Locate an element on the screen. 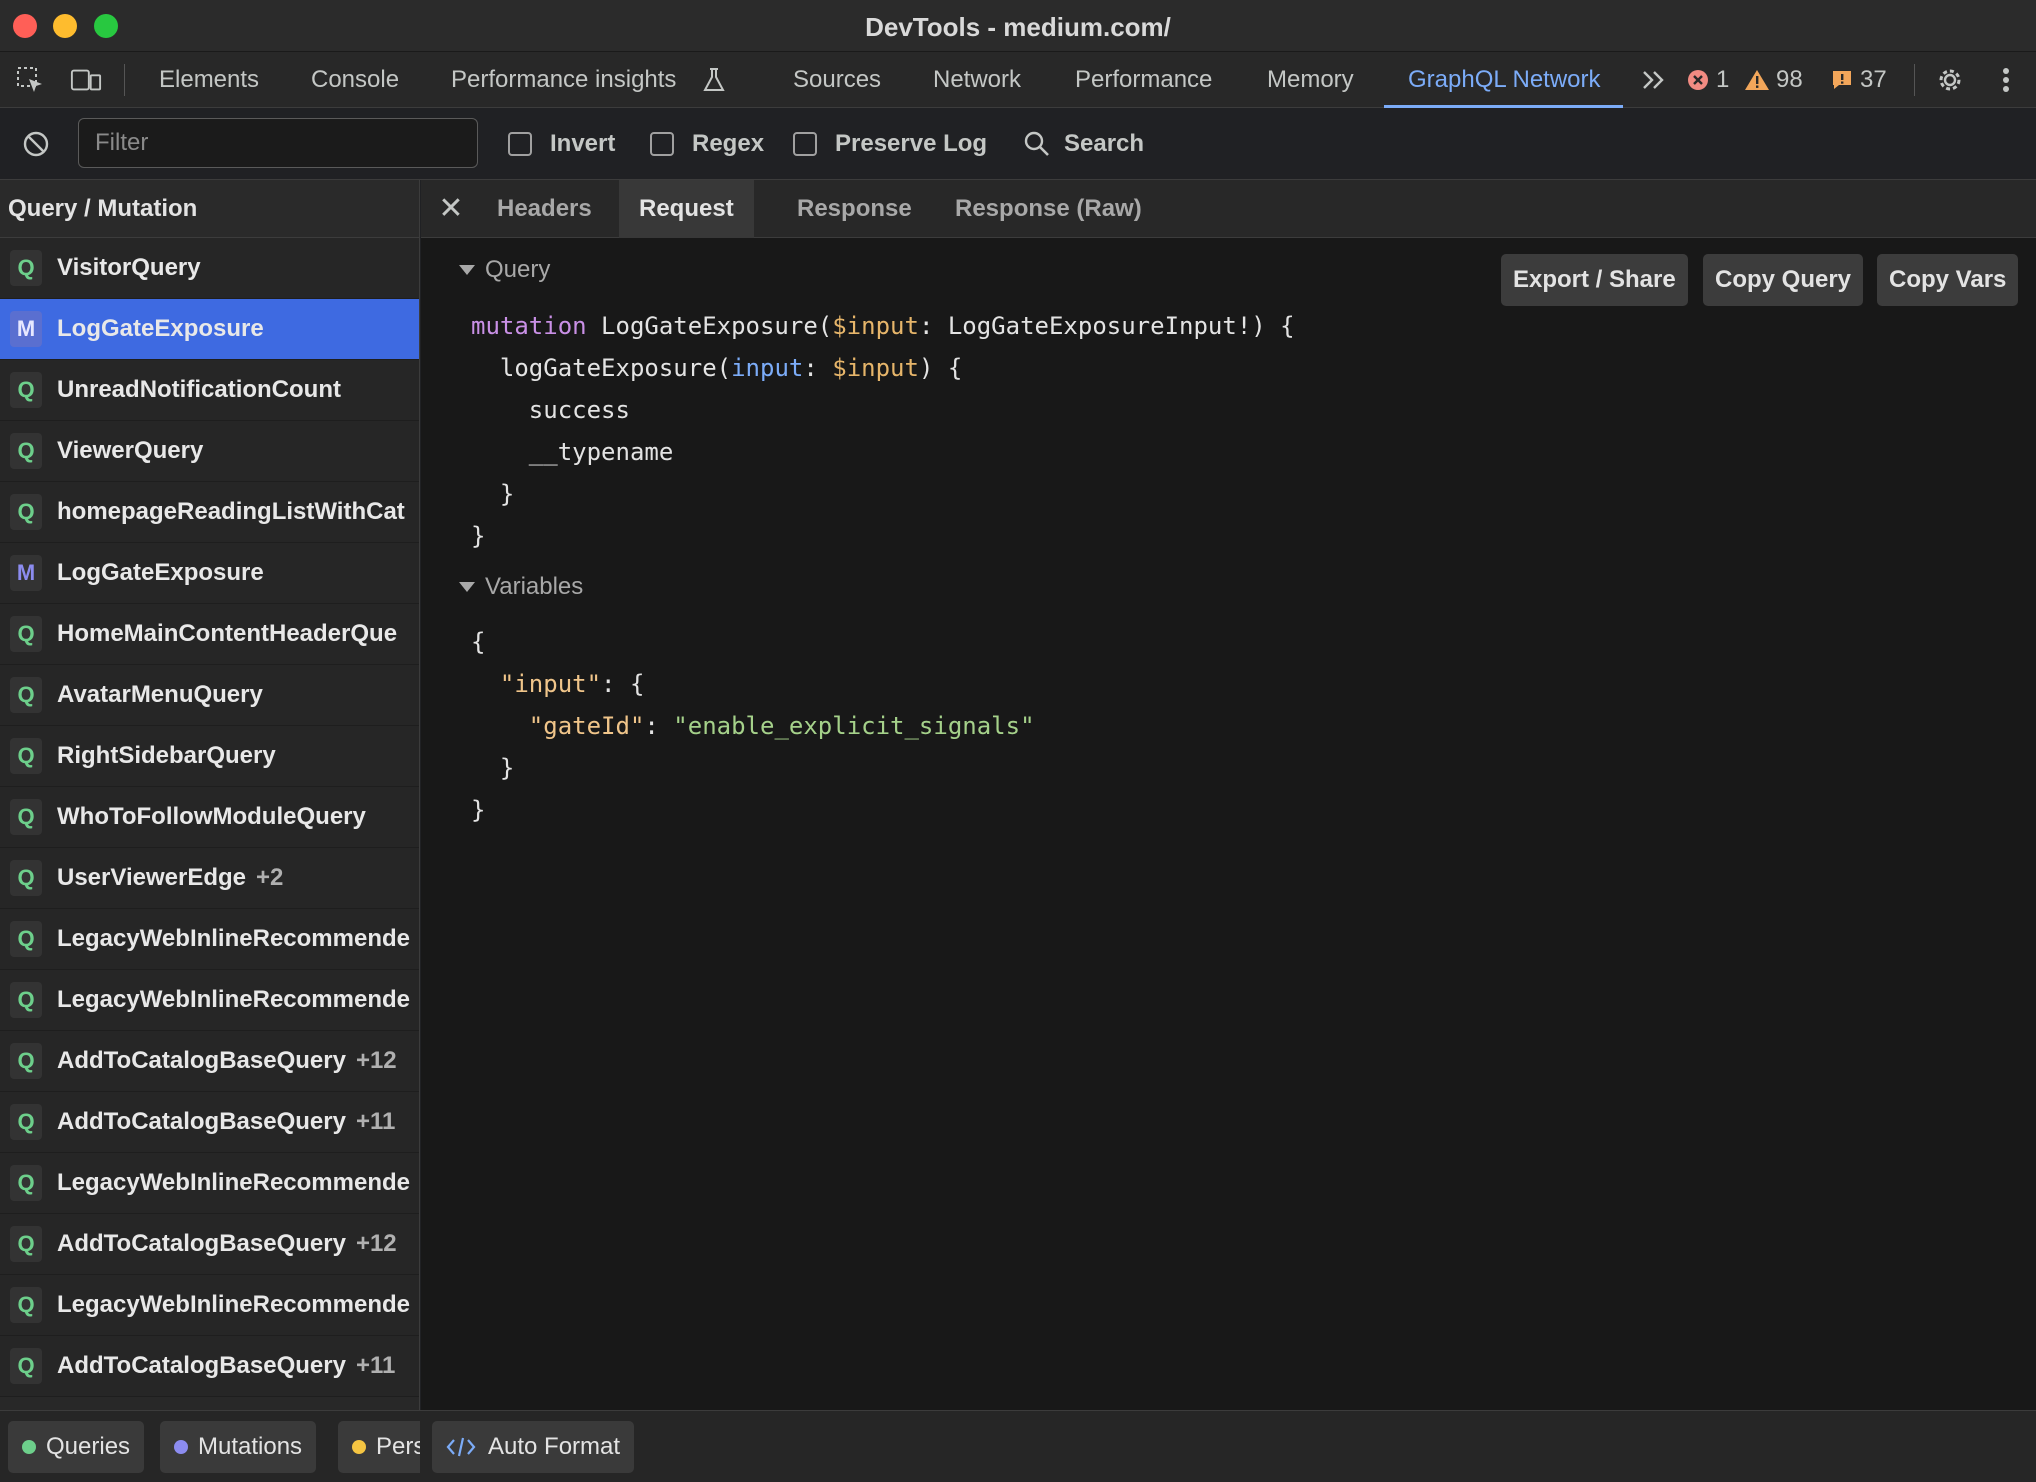 This screenshot has height=1482, width=2036. code-line: __typename is located at coordinates (572, 452).